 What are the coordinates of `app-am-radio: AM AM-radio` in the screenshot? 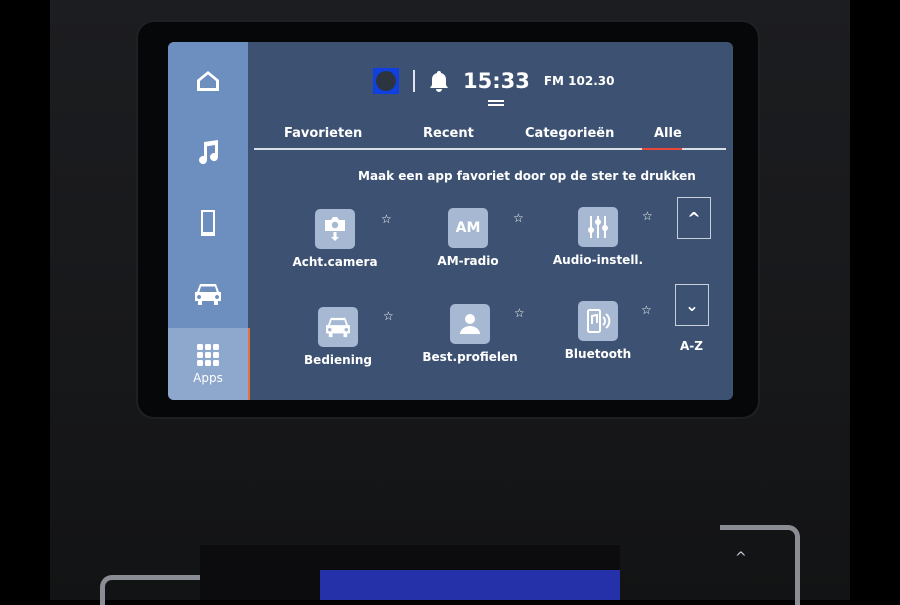 It's located at (468, 238).